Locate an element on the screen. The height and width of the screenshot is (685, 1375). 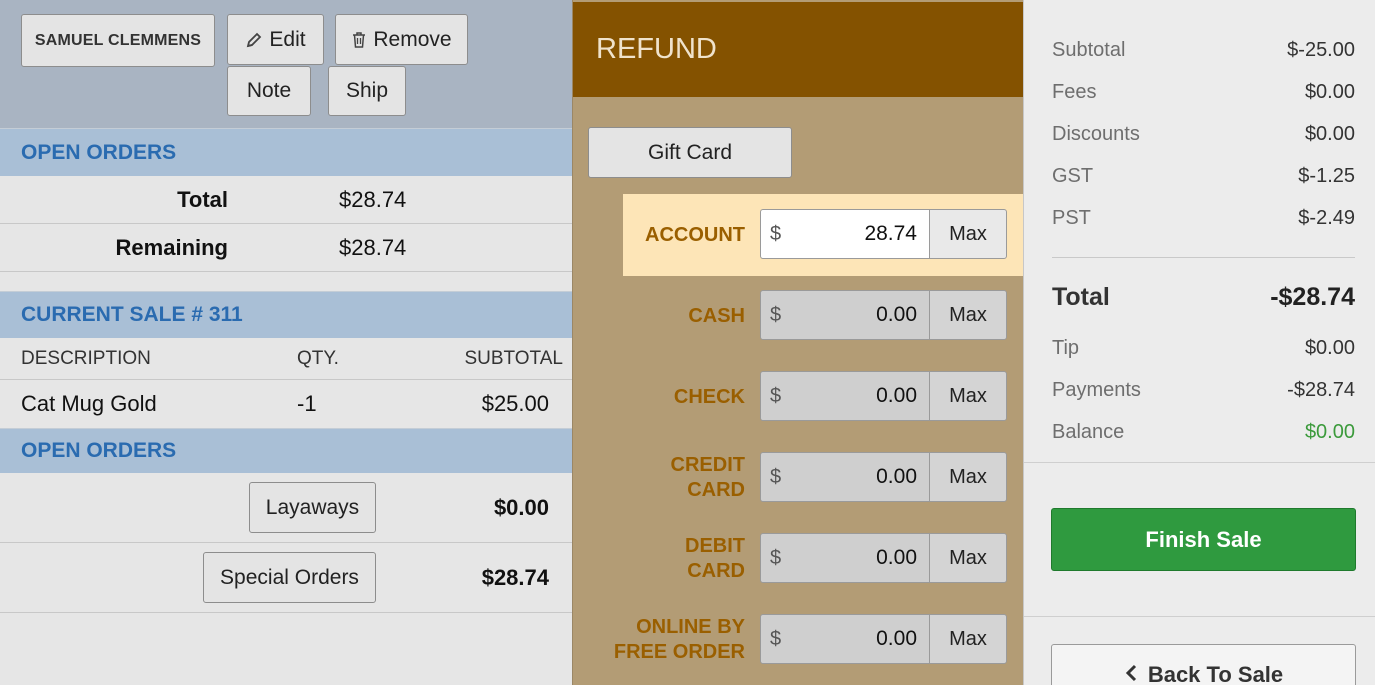
credit-card-amount-input: $ 0.00 is located at coordinates (844, 477).